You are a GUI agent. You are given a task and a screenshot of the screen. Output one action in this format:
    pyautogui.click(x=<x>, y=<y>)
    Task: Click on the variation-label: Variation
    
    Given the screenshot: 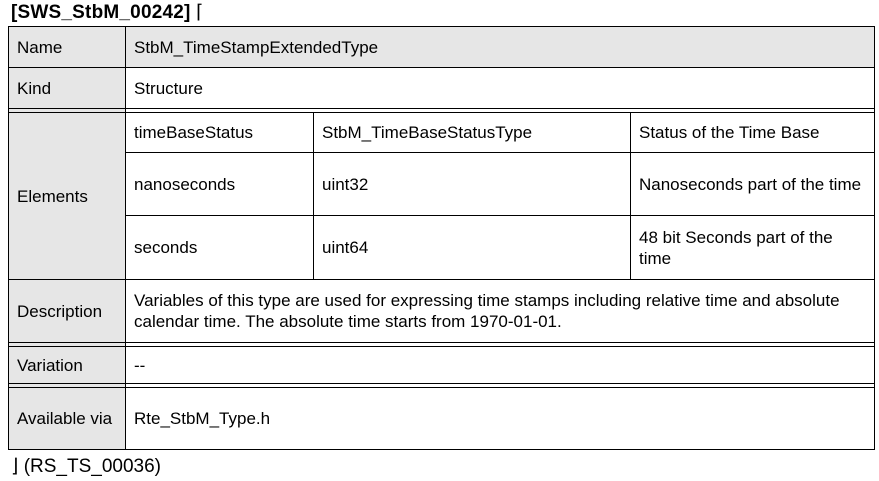 What is the action you would take?
    pyautogui.click(x=67, y=365)
    